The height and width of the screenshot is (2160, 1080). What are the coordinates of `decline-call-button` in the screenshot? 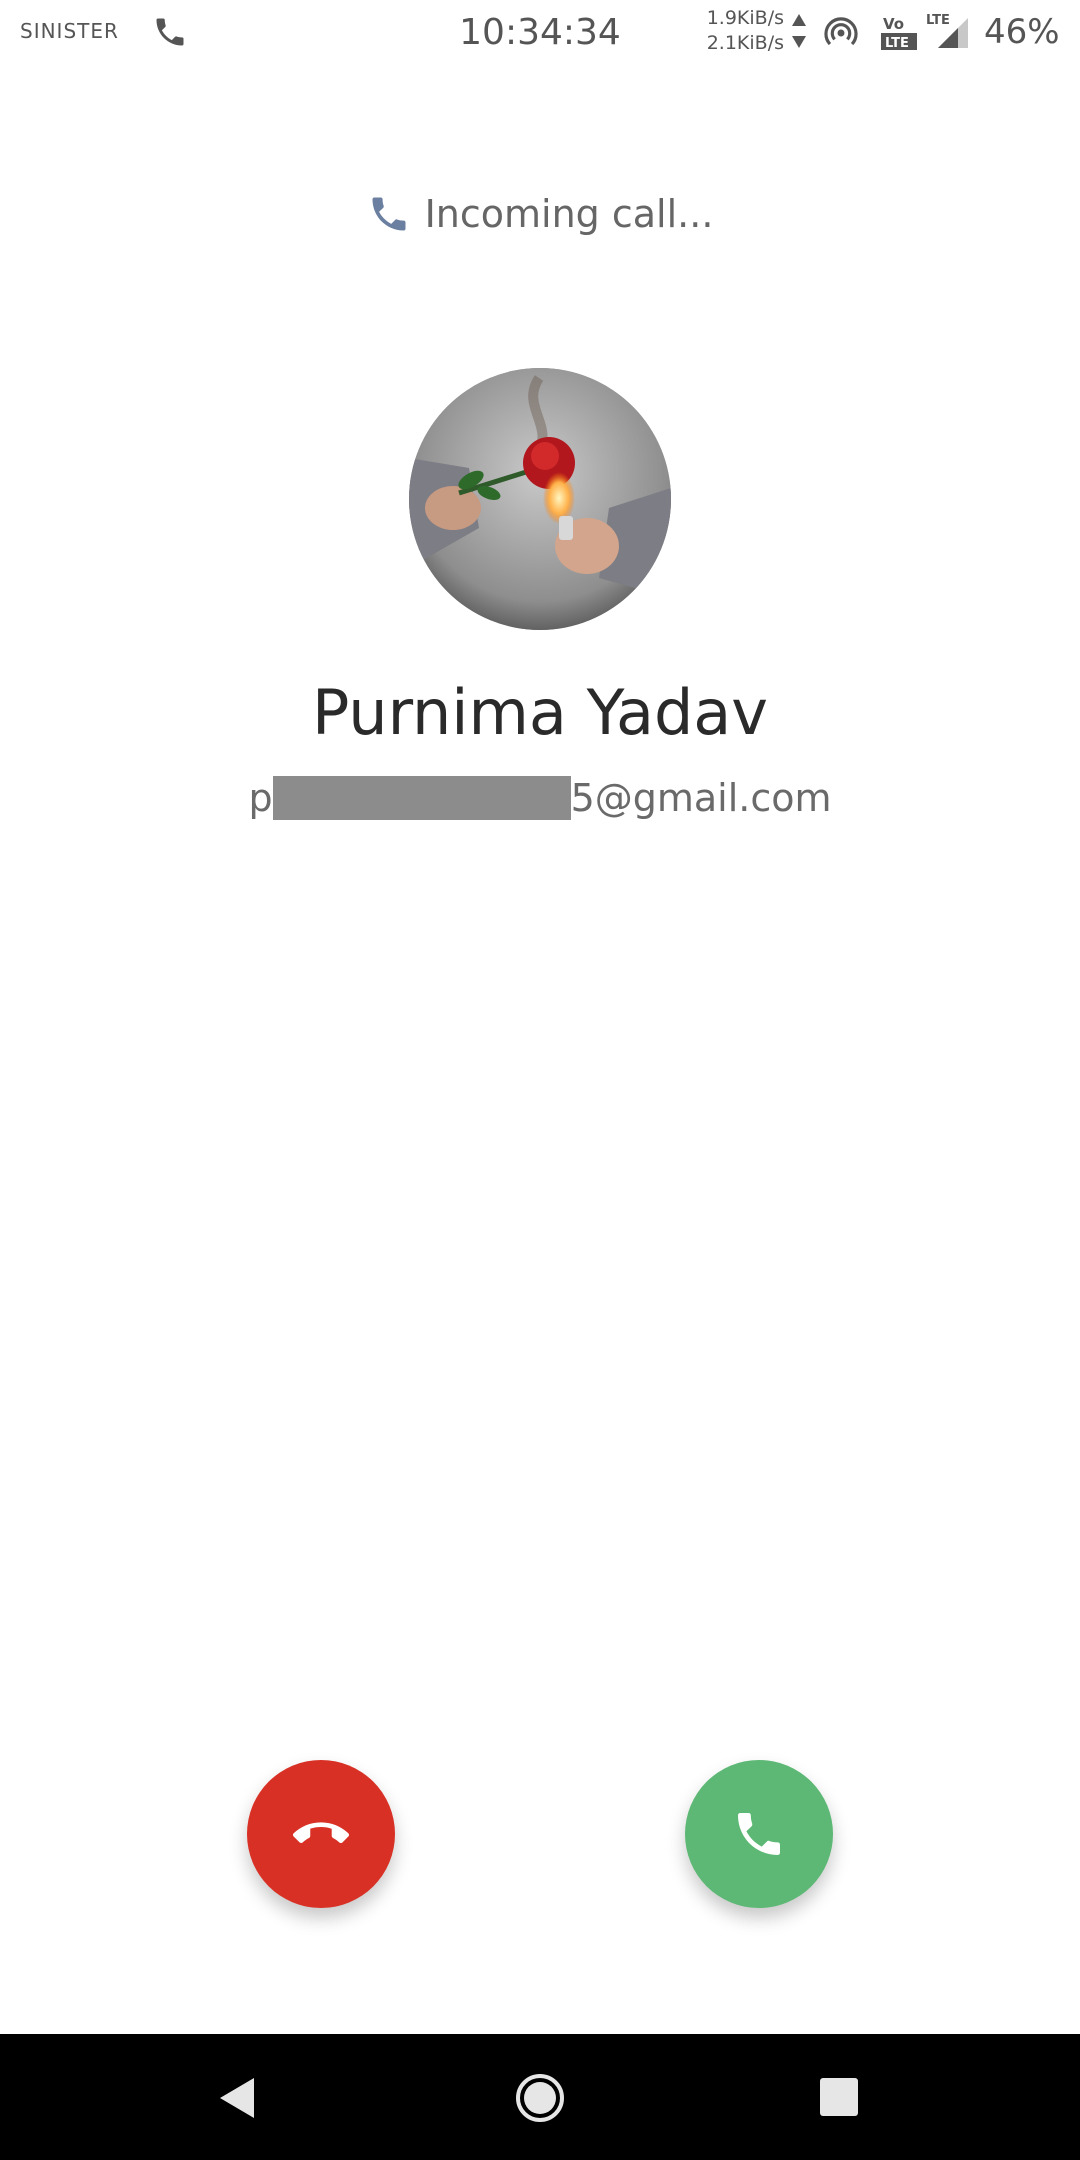 It's located at (321, 1834).